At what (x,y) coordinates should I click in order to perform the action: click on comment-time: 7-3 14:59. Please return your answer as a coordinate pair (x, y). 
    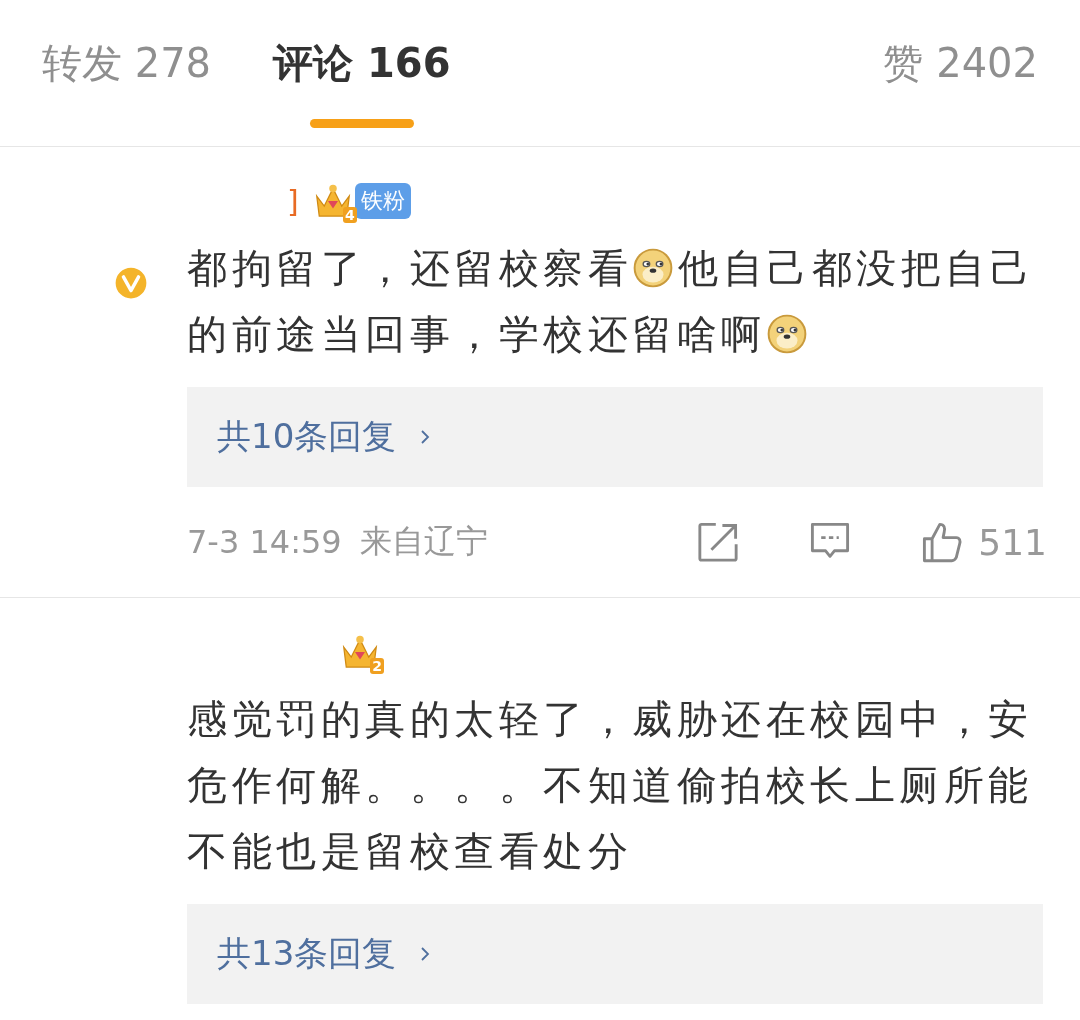
    Looking at the image, I should click on (264, 542).